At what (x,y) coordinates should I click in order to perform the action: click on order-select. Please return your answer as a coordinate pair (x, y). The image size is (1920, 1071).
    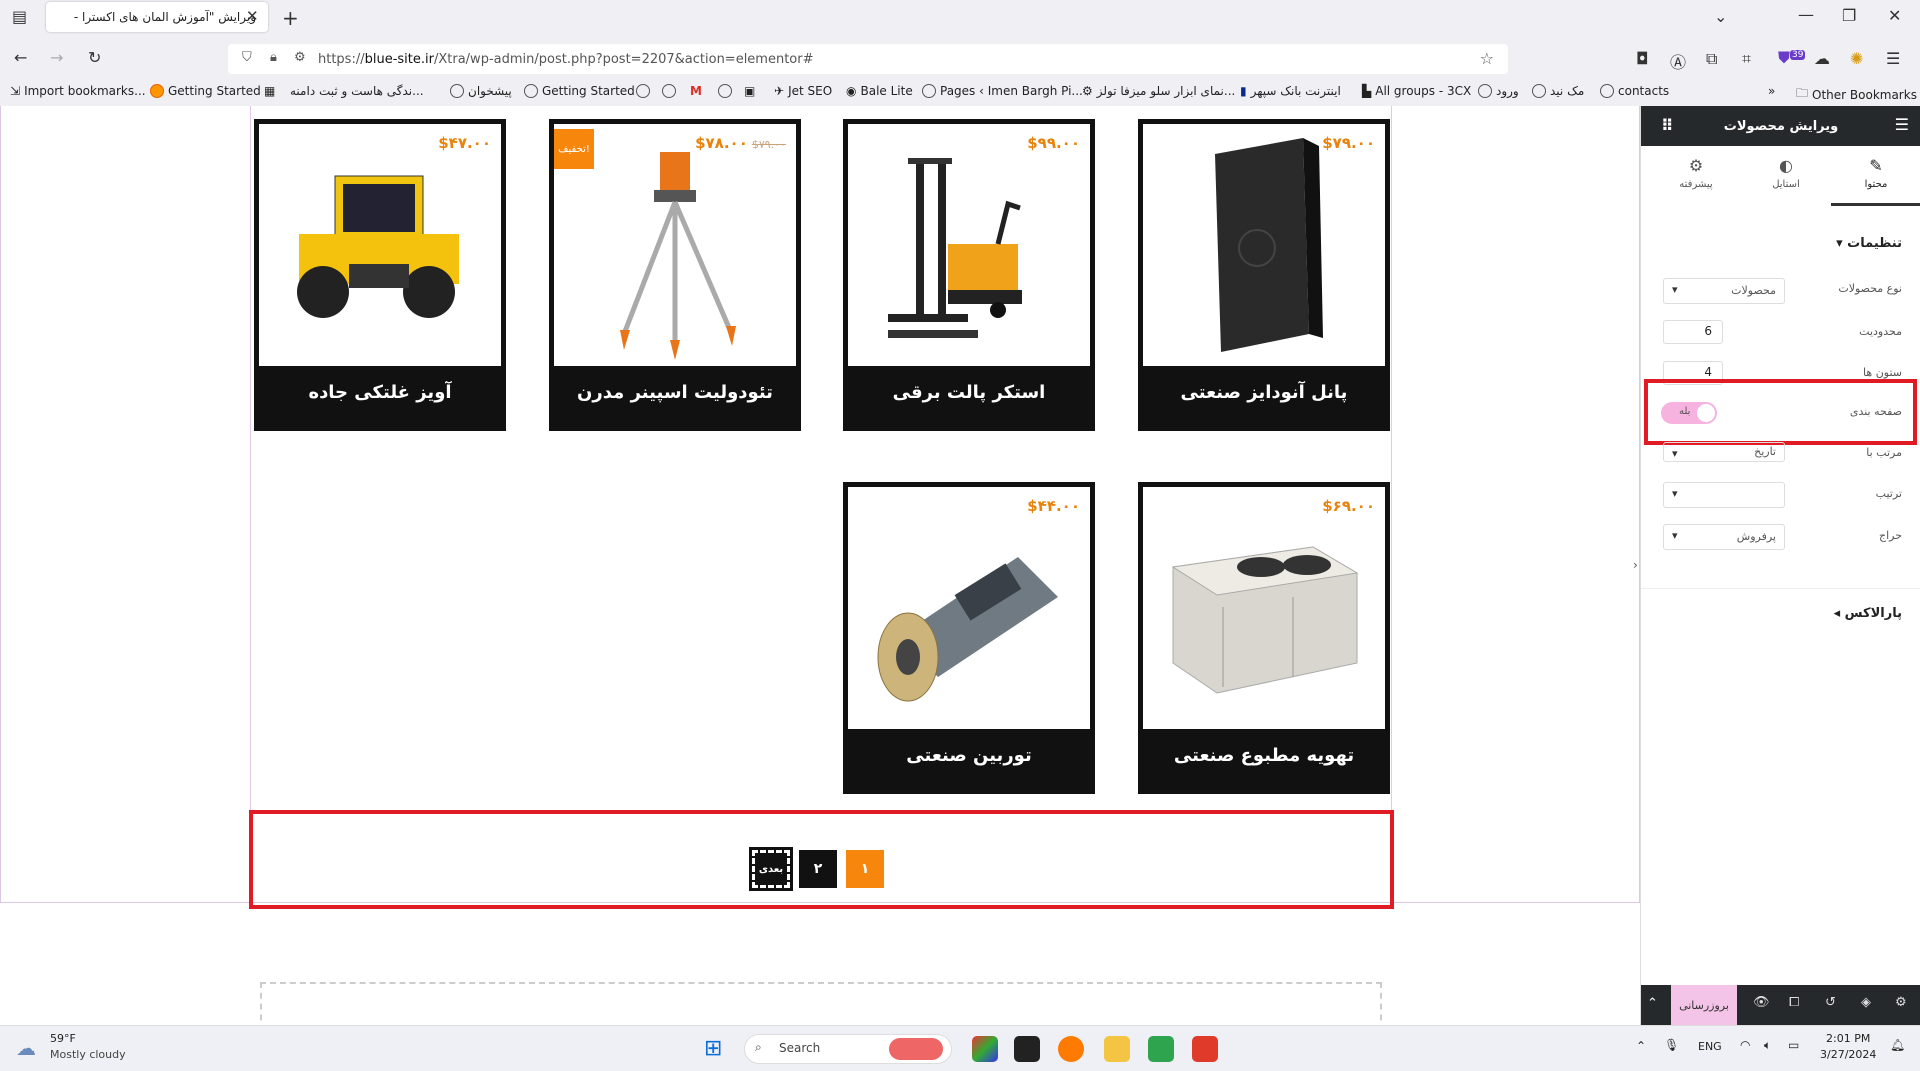
    Looking at the image, I should click on (1724, 495).